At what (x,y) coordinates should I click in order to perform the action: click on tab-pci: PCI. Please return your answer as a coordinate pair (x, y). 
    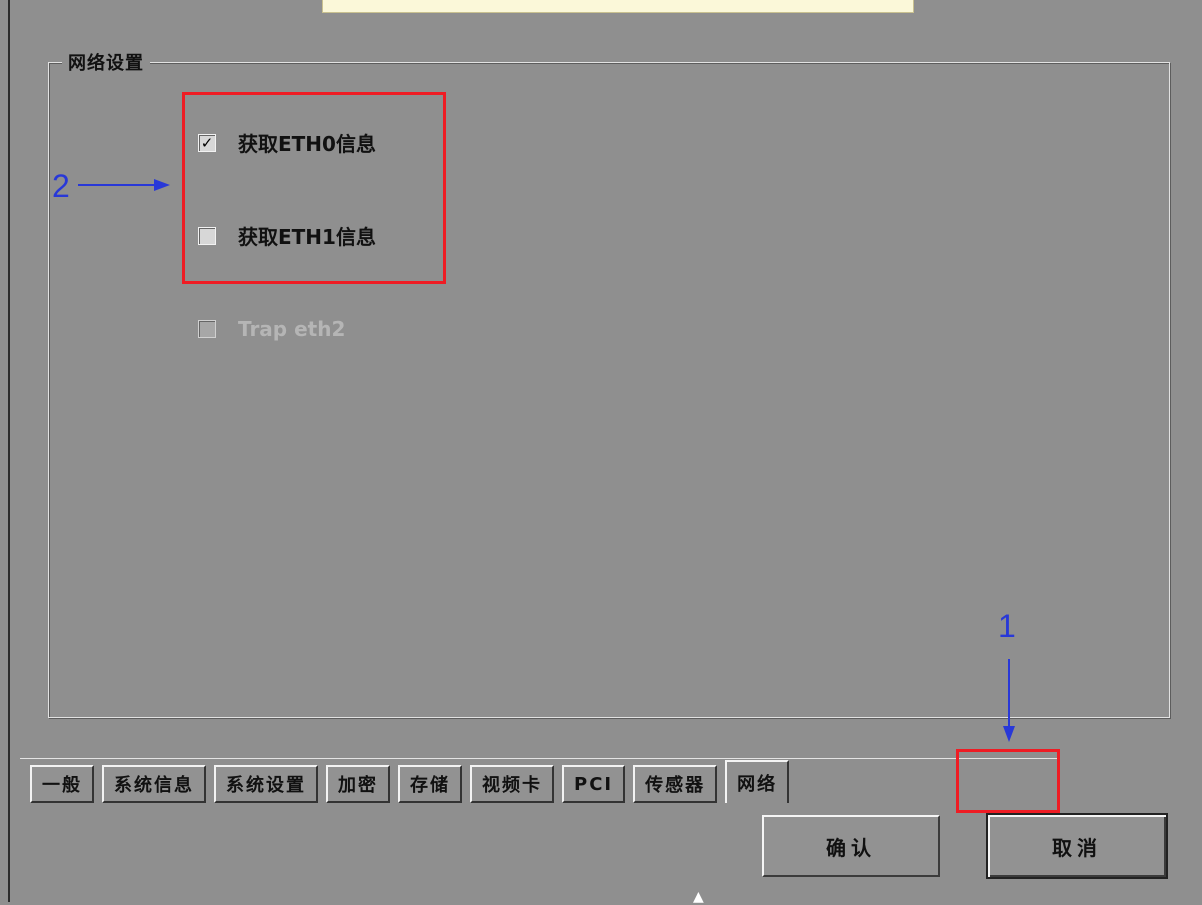
    Looking at the image, I should click on (594, 784).